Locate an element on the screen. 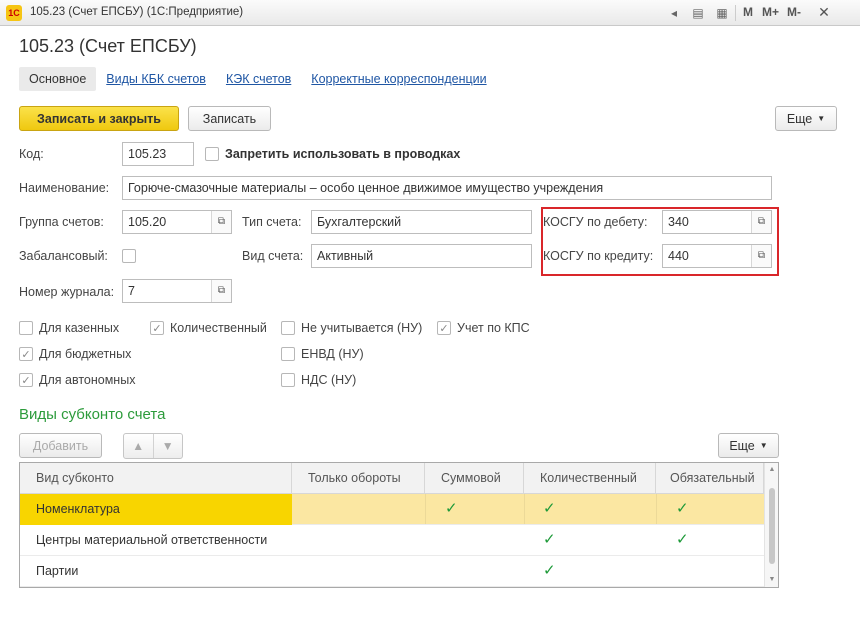 The image size is (860, 633). checkbox-label: ЕНВД (НУ) is located at coordinates (332, 354).